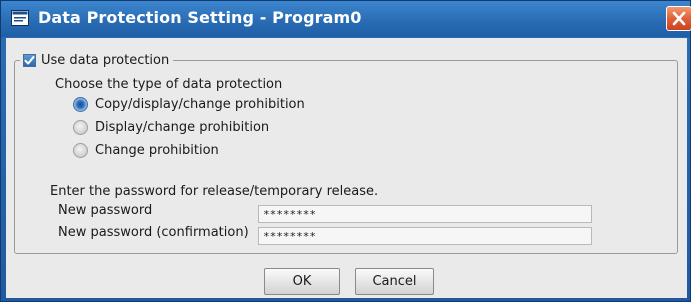 The width and height of the screenshot is (691, 302). I want to click on confirm-password-field: ********, so click(425, 236).